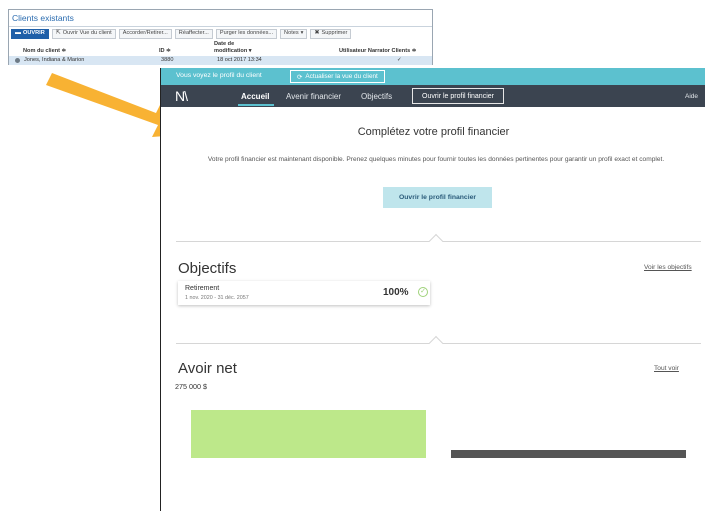 The image size is (705, 511). I want to click on delete-button: ✖ Supprimer, so click(331, 33).